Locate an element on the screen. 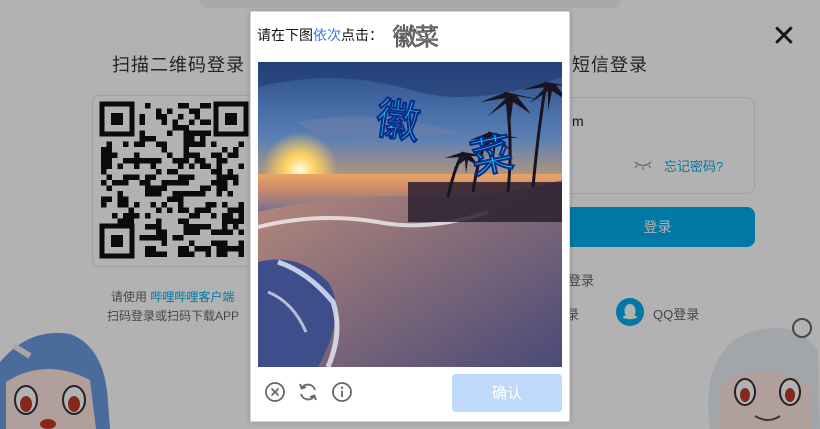 This screenshot has height=429, width=820. instruction-highlight: 依次 is located at coordinates (327, 36).